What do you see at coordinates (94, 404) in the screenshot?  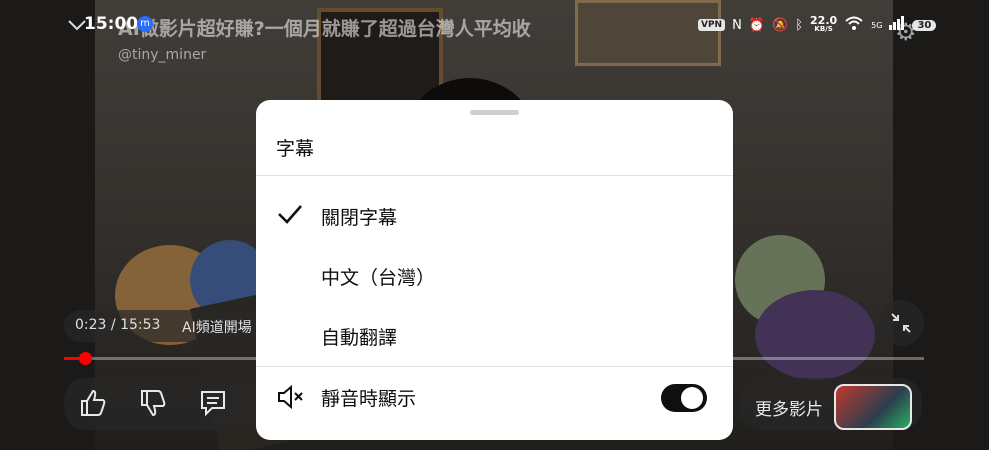 I see `like-icon` at bounding box center [94, 404].